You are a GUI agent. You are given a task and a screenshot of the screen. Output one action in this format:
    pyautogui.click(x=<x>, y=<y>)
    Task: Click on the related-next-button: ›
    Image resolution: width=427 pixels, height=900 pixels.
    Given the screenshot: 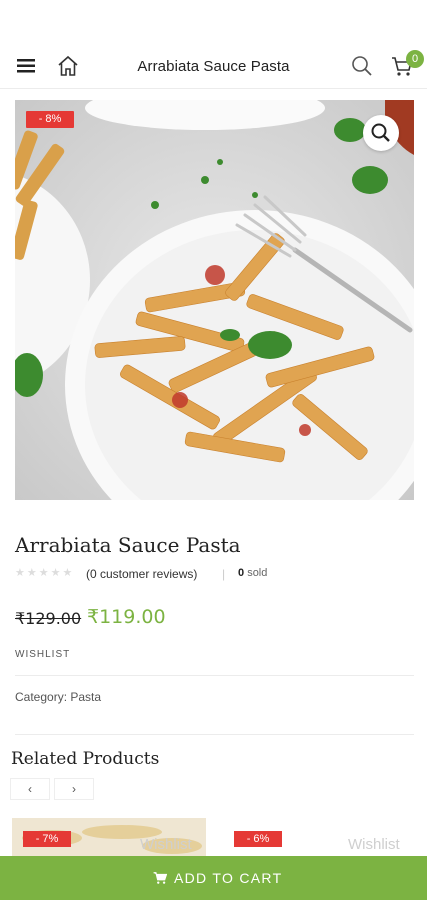 What is the action you would take?
    pyautogui.click(x=74, y=789)
    